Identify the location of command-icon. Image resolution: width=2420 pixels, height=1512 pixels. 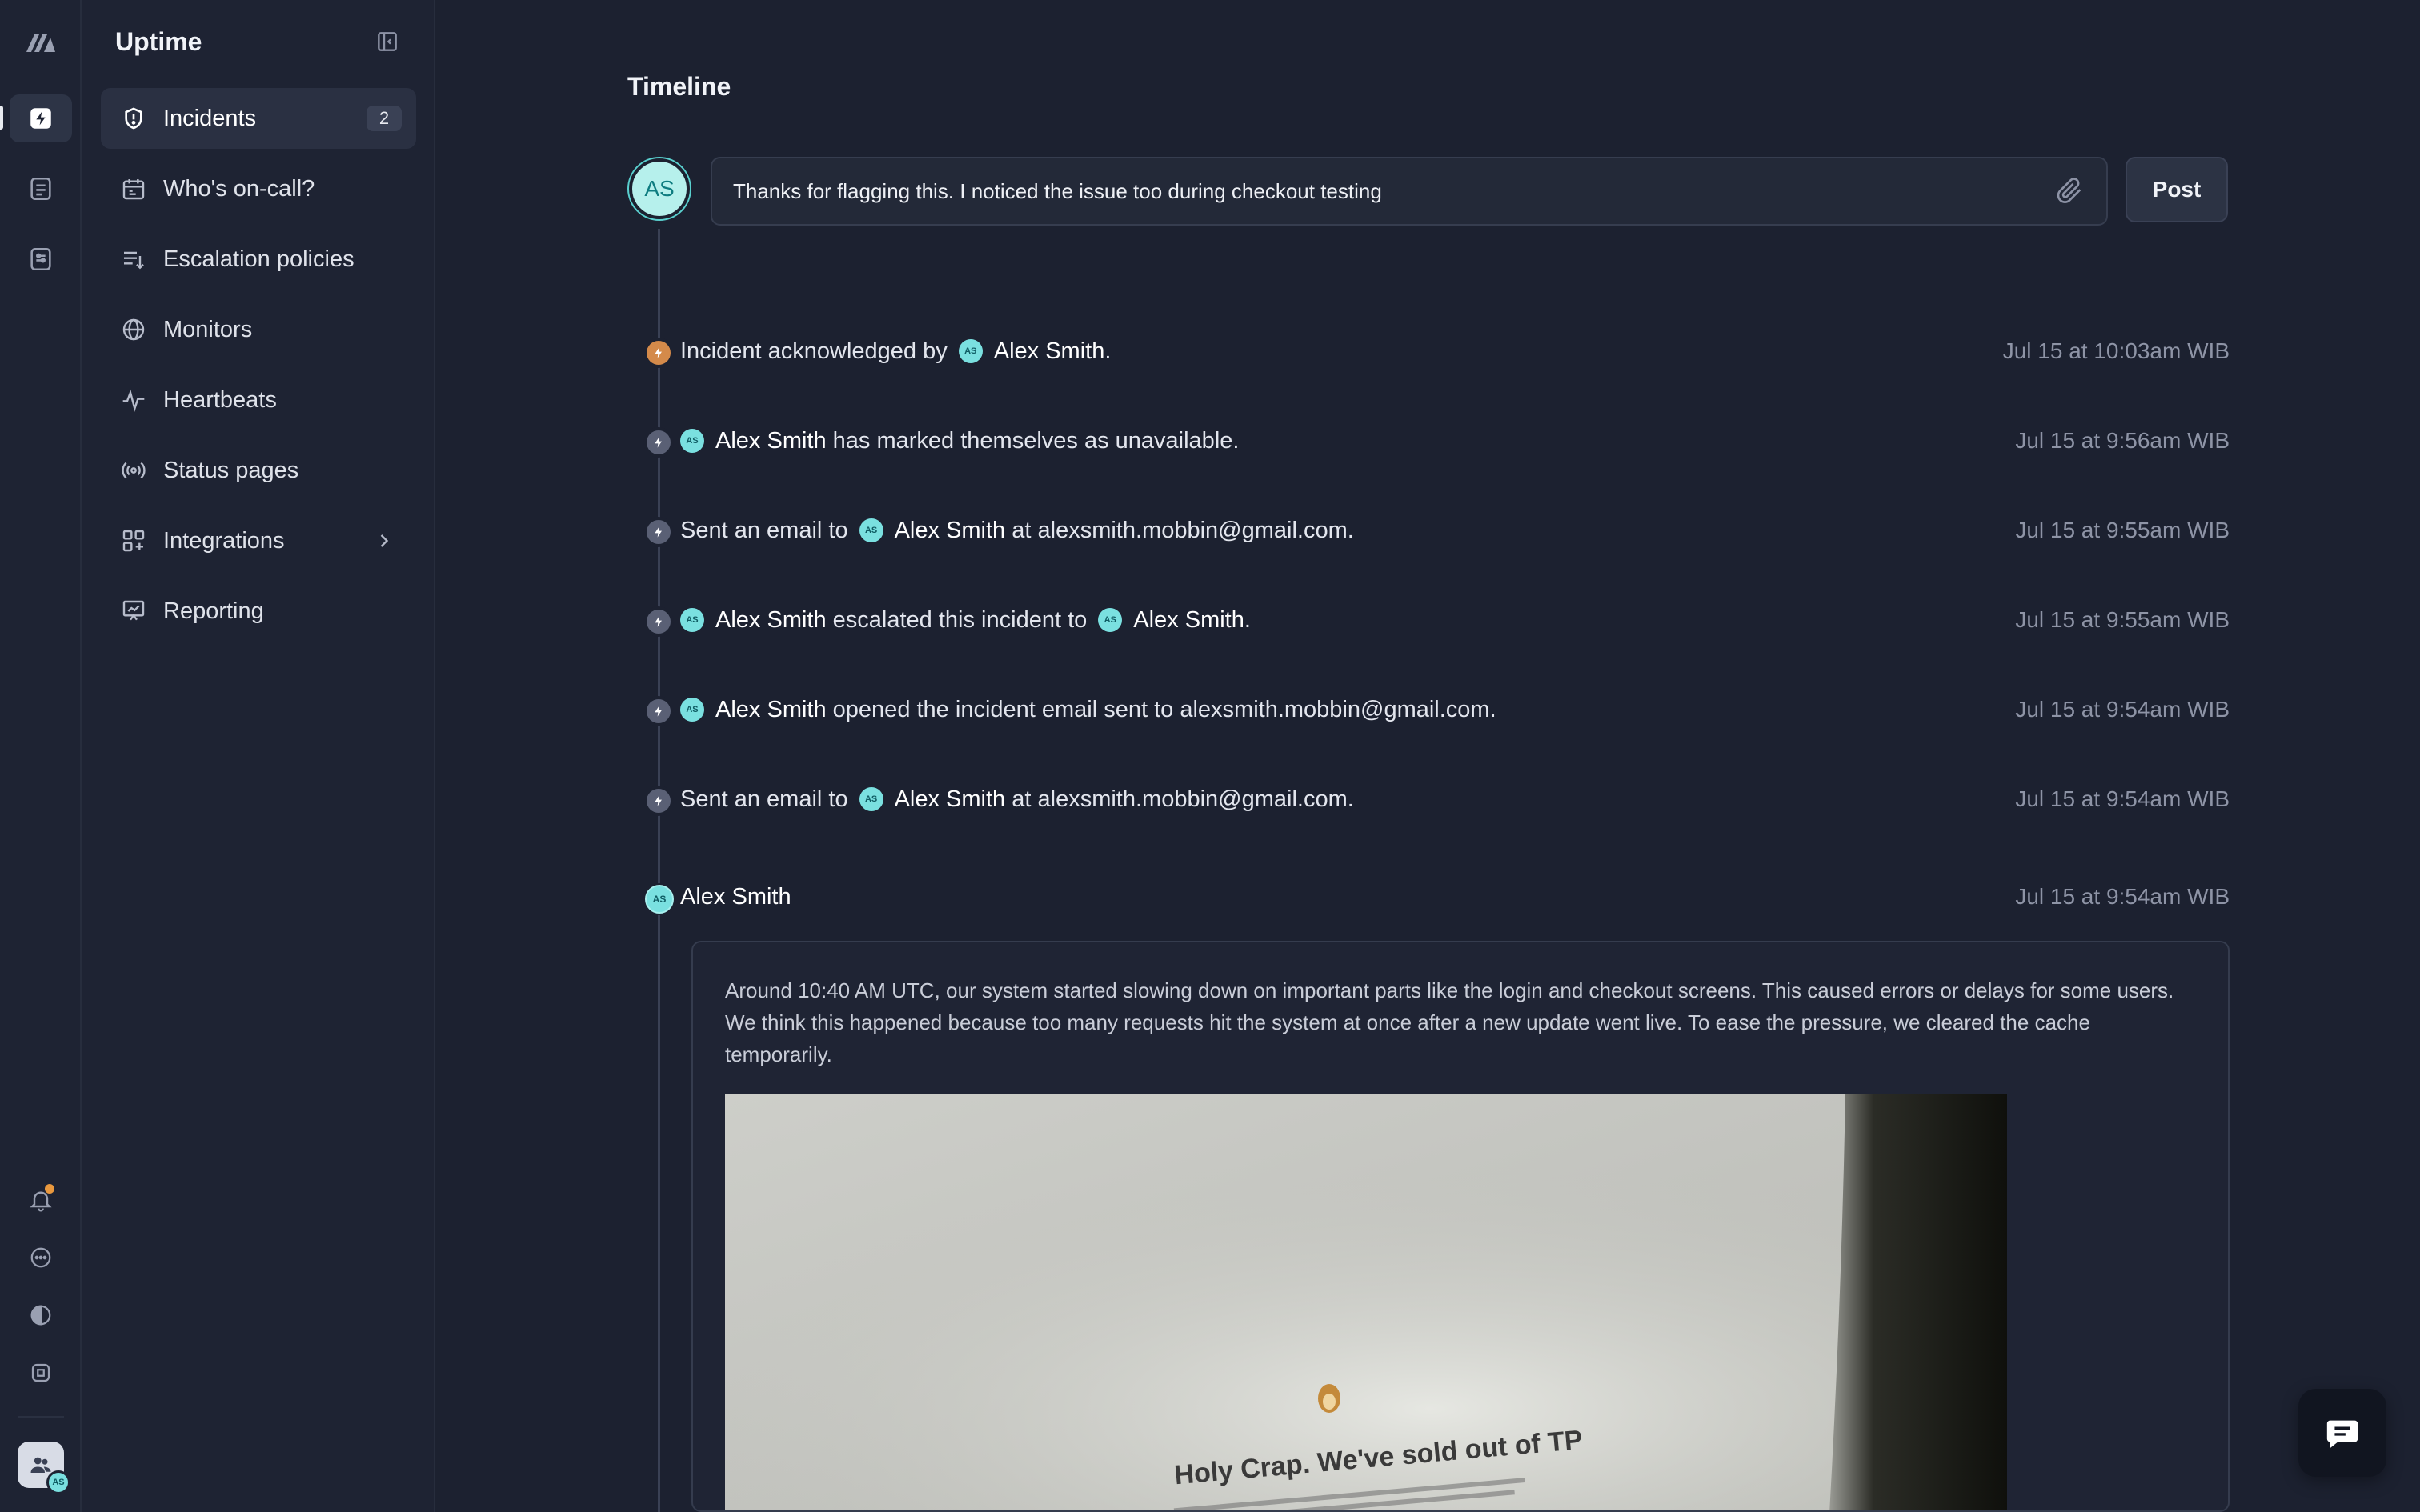
(41, 1373).